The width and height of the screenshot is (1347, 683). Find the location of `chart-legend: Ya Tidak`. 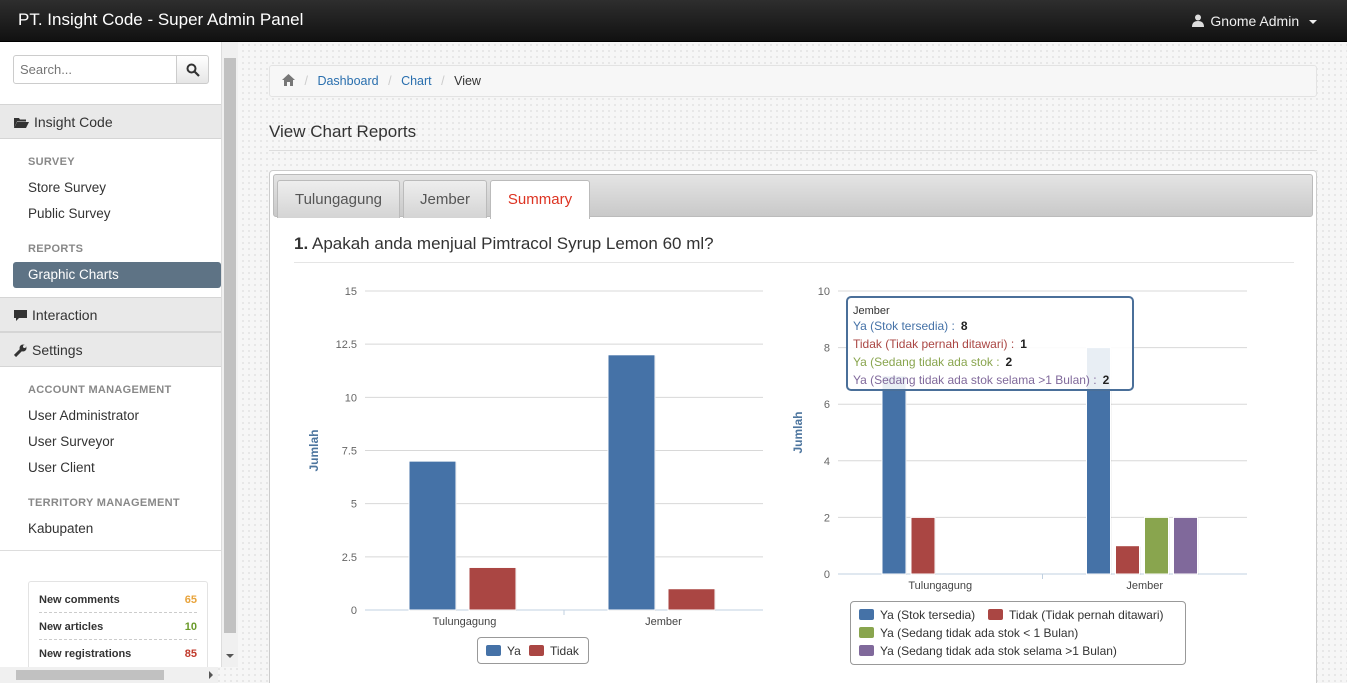

chart-legend: Ya Tidak is located at coordinates (533, 650).